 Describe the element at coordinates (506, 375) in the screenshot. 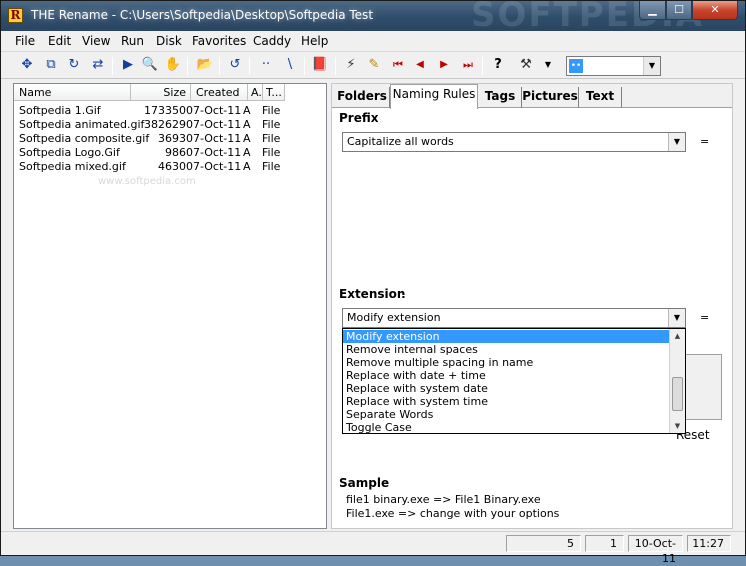

I see `dropdown-option: Replace with date + time` at that location.